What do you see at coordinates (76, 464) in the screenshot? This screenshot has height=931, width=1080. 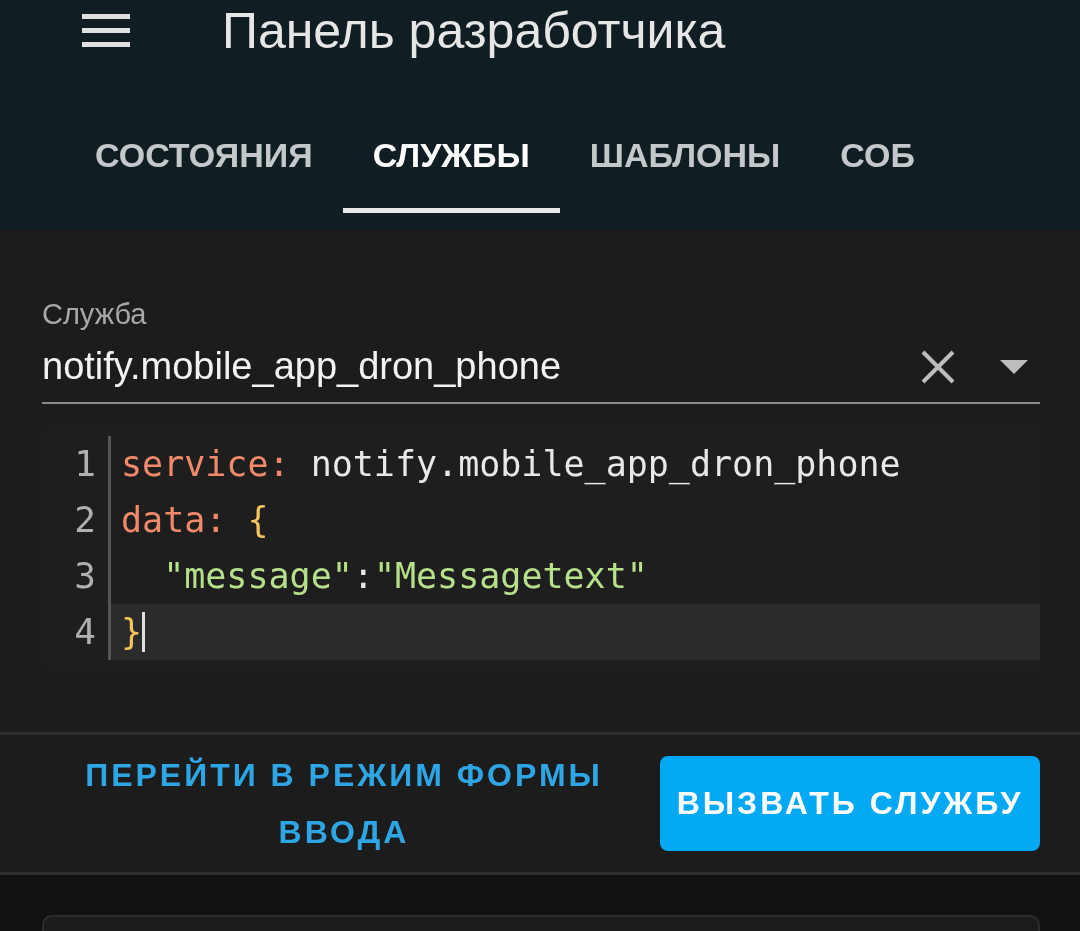 I see `line-number: 1` at bounding box center [76, 464].